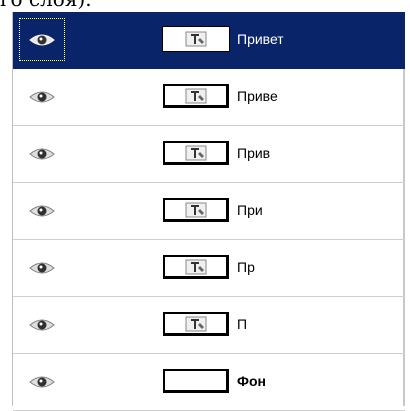 Image resolution: width=410 pixels, height=411 pixels. What do you see at coordinates (253, 153) in the screenshot?
I see `layer-name: Прив` at bounding box center [253, 153].